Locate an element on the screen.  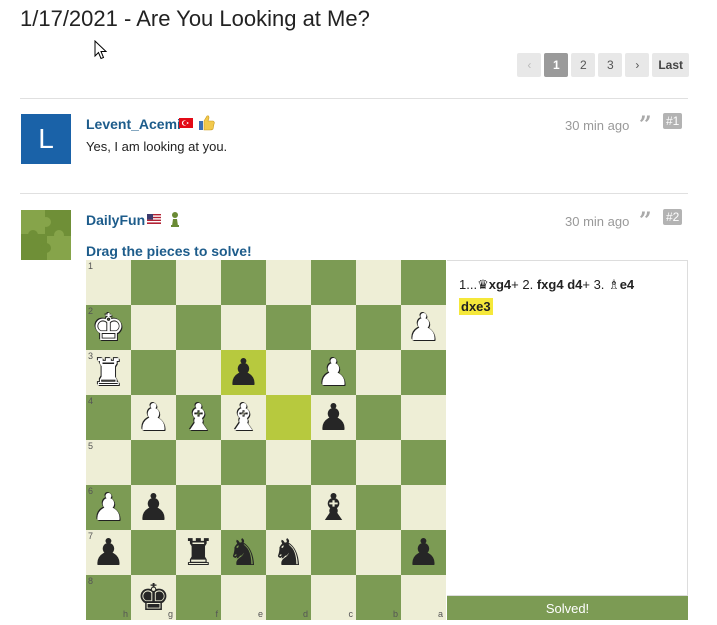
board-square: a is located at coordinates (423, 597).